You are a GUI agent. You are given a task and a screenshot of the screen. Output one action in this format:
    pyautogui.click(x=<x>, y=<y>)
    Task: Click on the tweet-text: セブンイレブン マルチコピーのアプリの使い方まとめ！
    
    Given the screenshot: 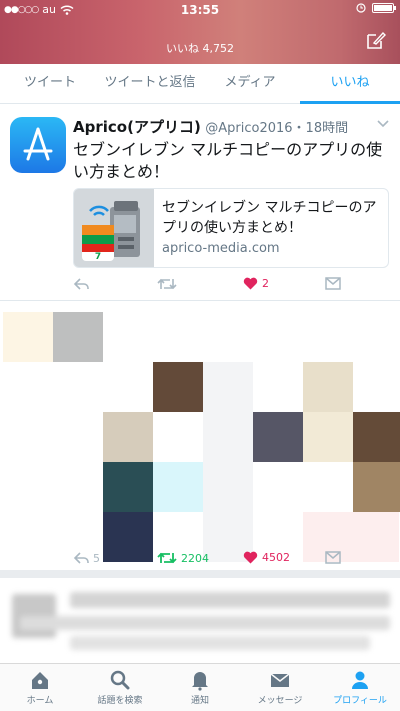 What is the action you would take?
    pyautogui.click(x=228, y=160)
    